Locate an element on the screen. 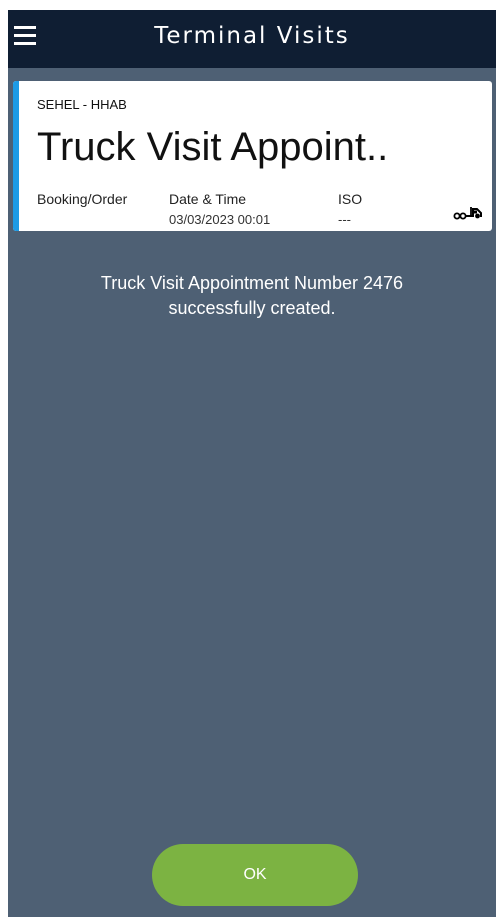 This screenshot has width=500, height=917. card-title: Truck Visit Appoint.. is located at coordinates (213, 147).